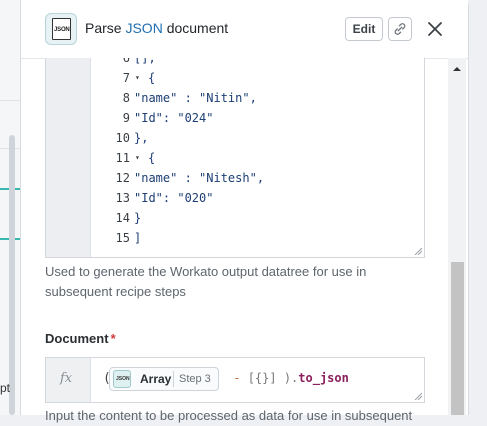 Image resolution: width=487 pixels, height=426 pixels. Describe the element at coordinates (235, 238) in the screenshot. I see `code-line: 15 ]` at that location.